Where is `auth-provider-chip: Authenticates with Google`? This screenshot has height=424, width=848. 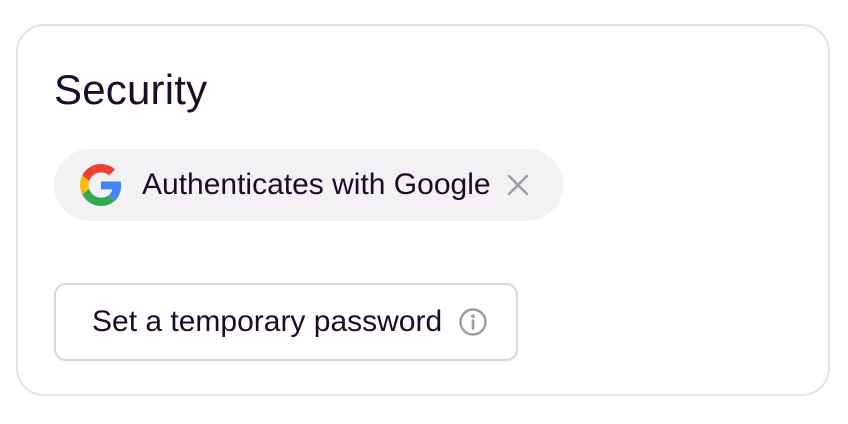
auth-provider-chip: Authenticates with Google is located at coordinates (308, 185).